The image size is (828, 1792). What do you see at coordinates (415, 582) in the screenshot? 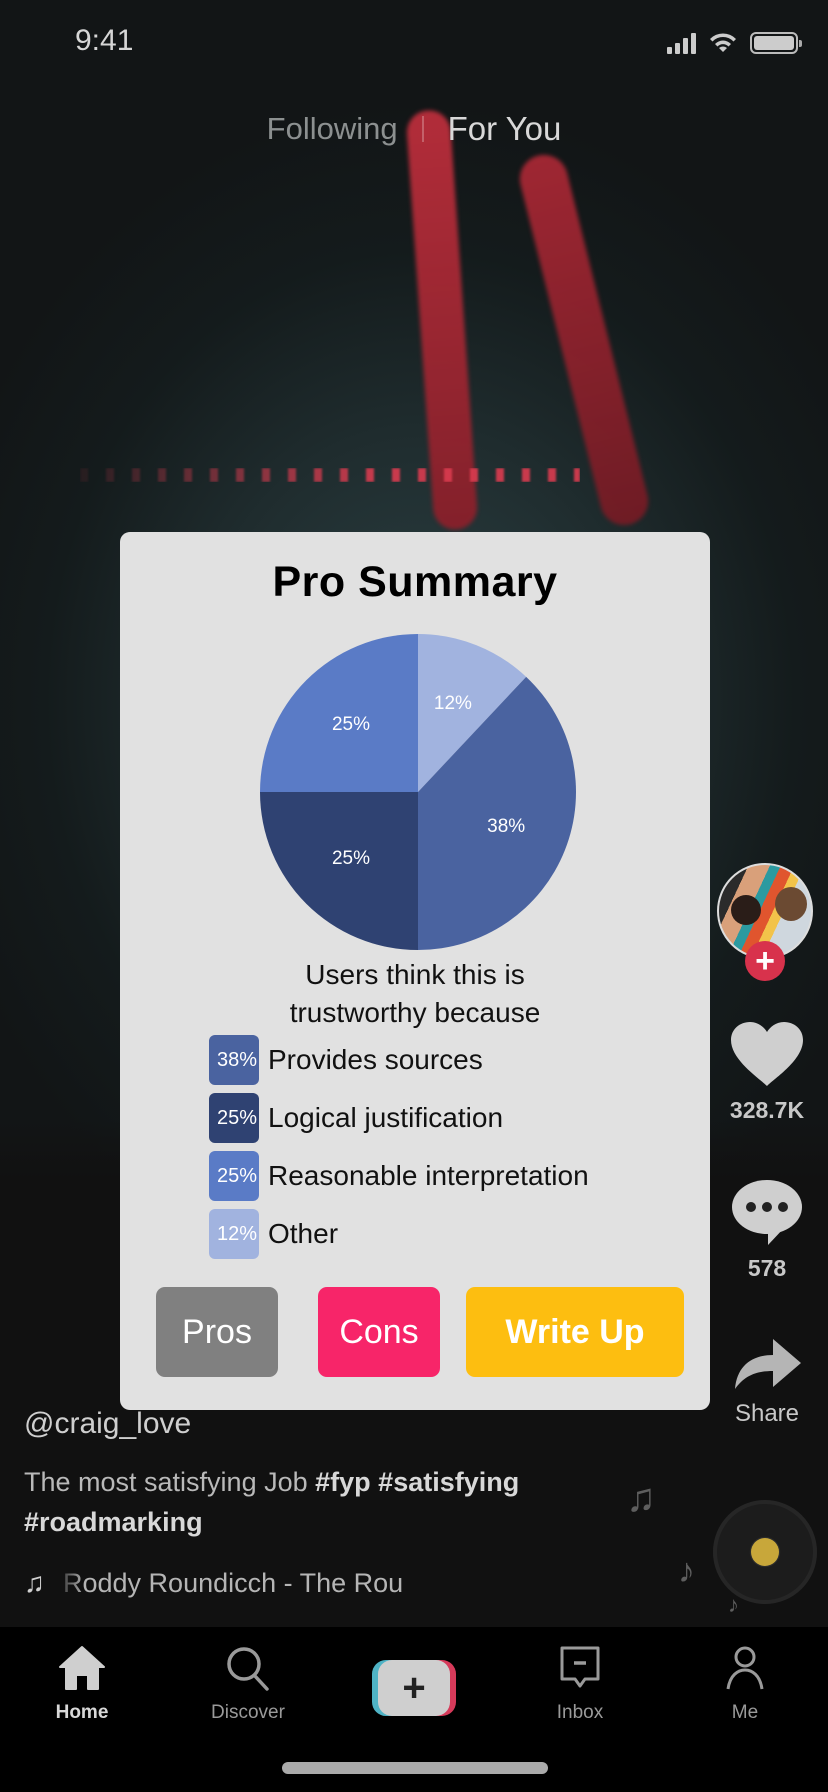
I see `modal-title: Pro Summary` at bounding box center [415, 582].